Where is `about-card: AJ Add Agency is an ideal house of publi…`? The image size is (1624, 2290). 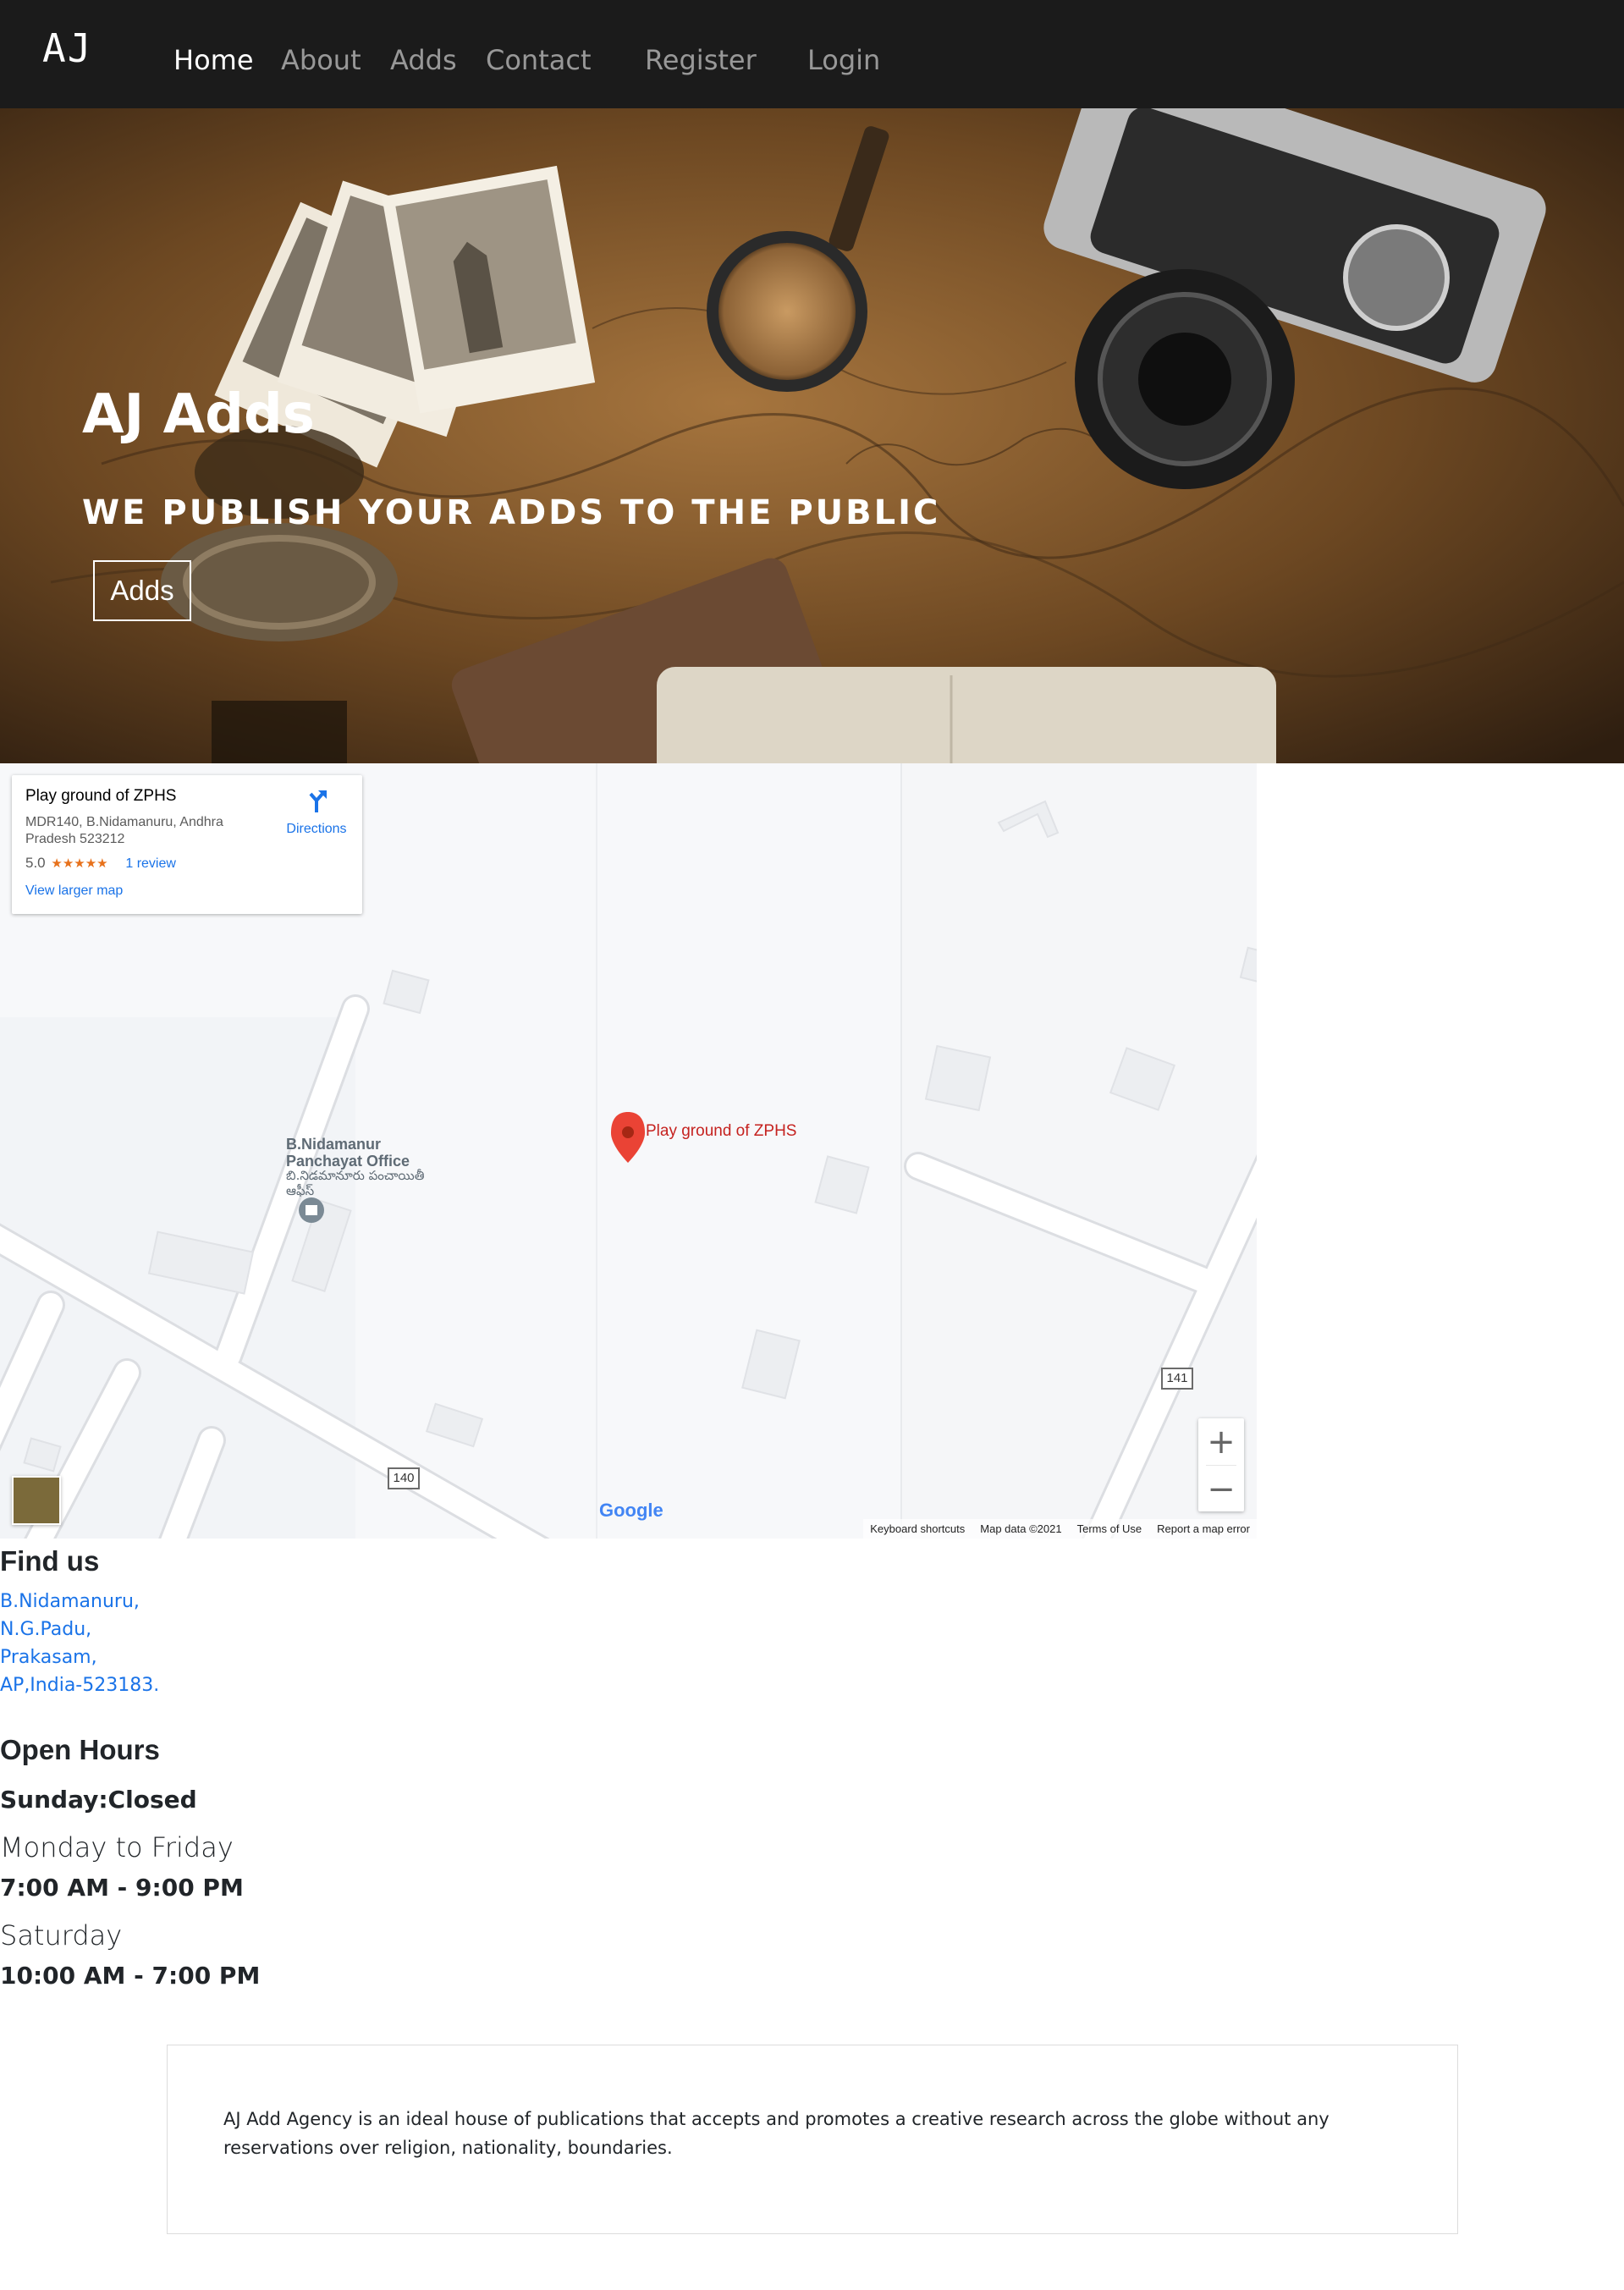
about-card: AJ Add Agency is an ideal house of publi… is located at coordinates (813, 2139).